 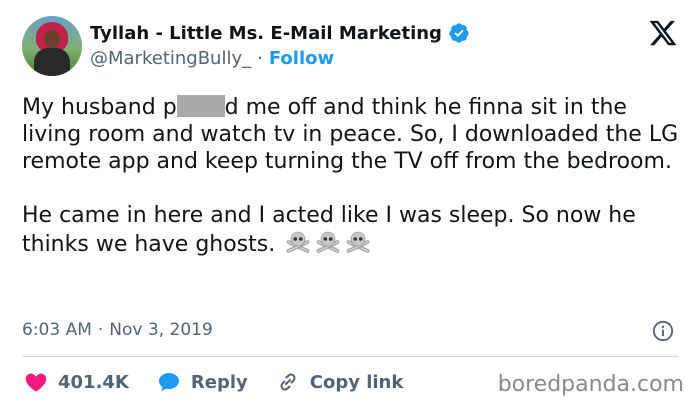 I want to click on reply-button: Reply, so click(x=202, y=382).